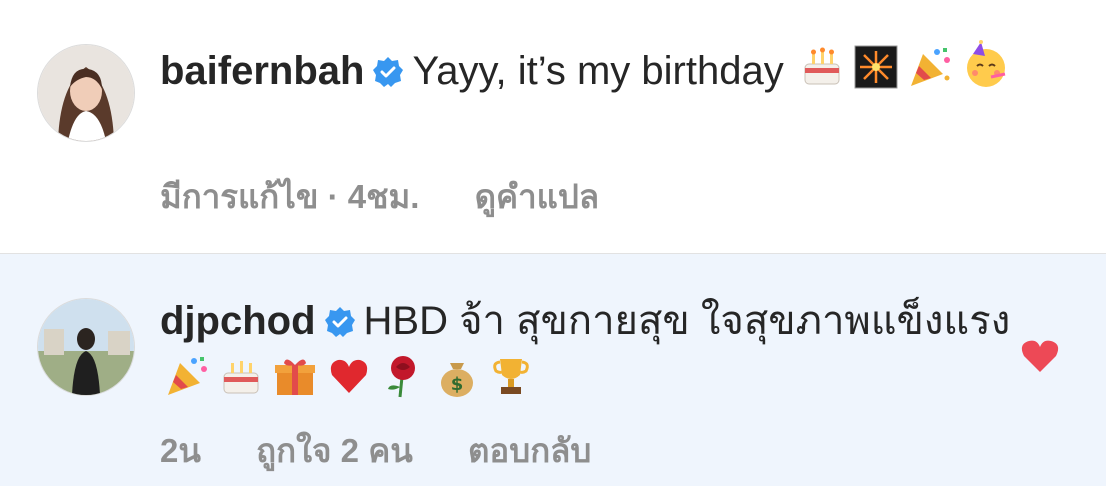  Describe the element at coordinates (238, 321) in the screenshot. I see `comment-username: djpchod` at that location.